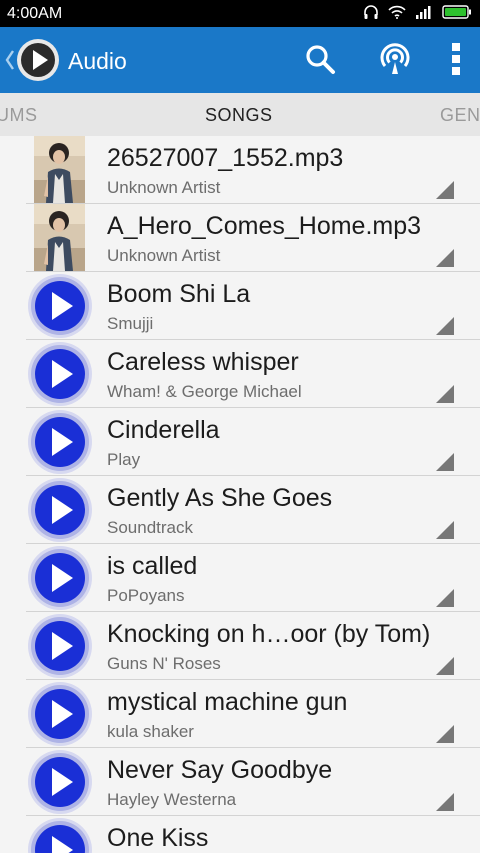 Image resolution: width=480 pixels, height=853 pixels. Describe the element at coordinates (130, 323) in the screenshot. I see `song-artist: Smujji` at that location.